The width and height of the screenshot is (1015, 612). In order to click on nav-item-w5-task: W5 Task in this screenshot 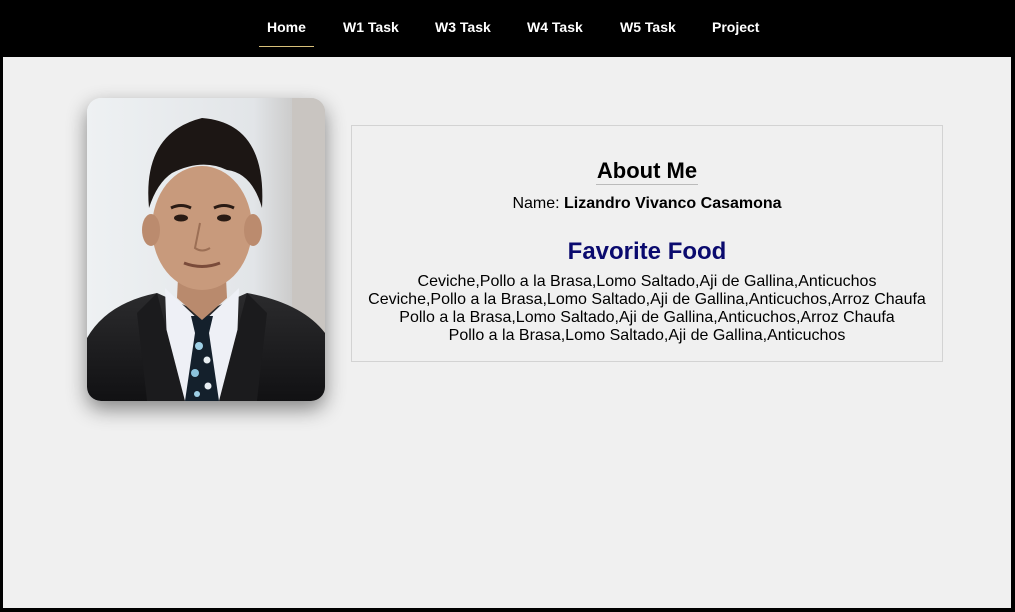, I will do `click(648, 29)`.